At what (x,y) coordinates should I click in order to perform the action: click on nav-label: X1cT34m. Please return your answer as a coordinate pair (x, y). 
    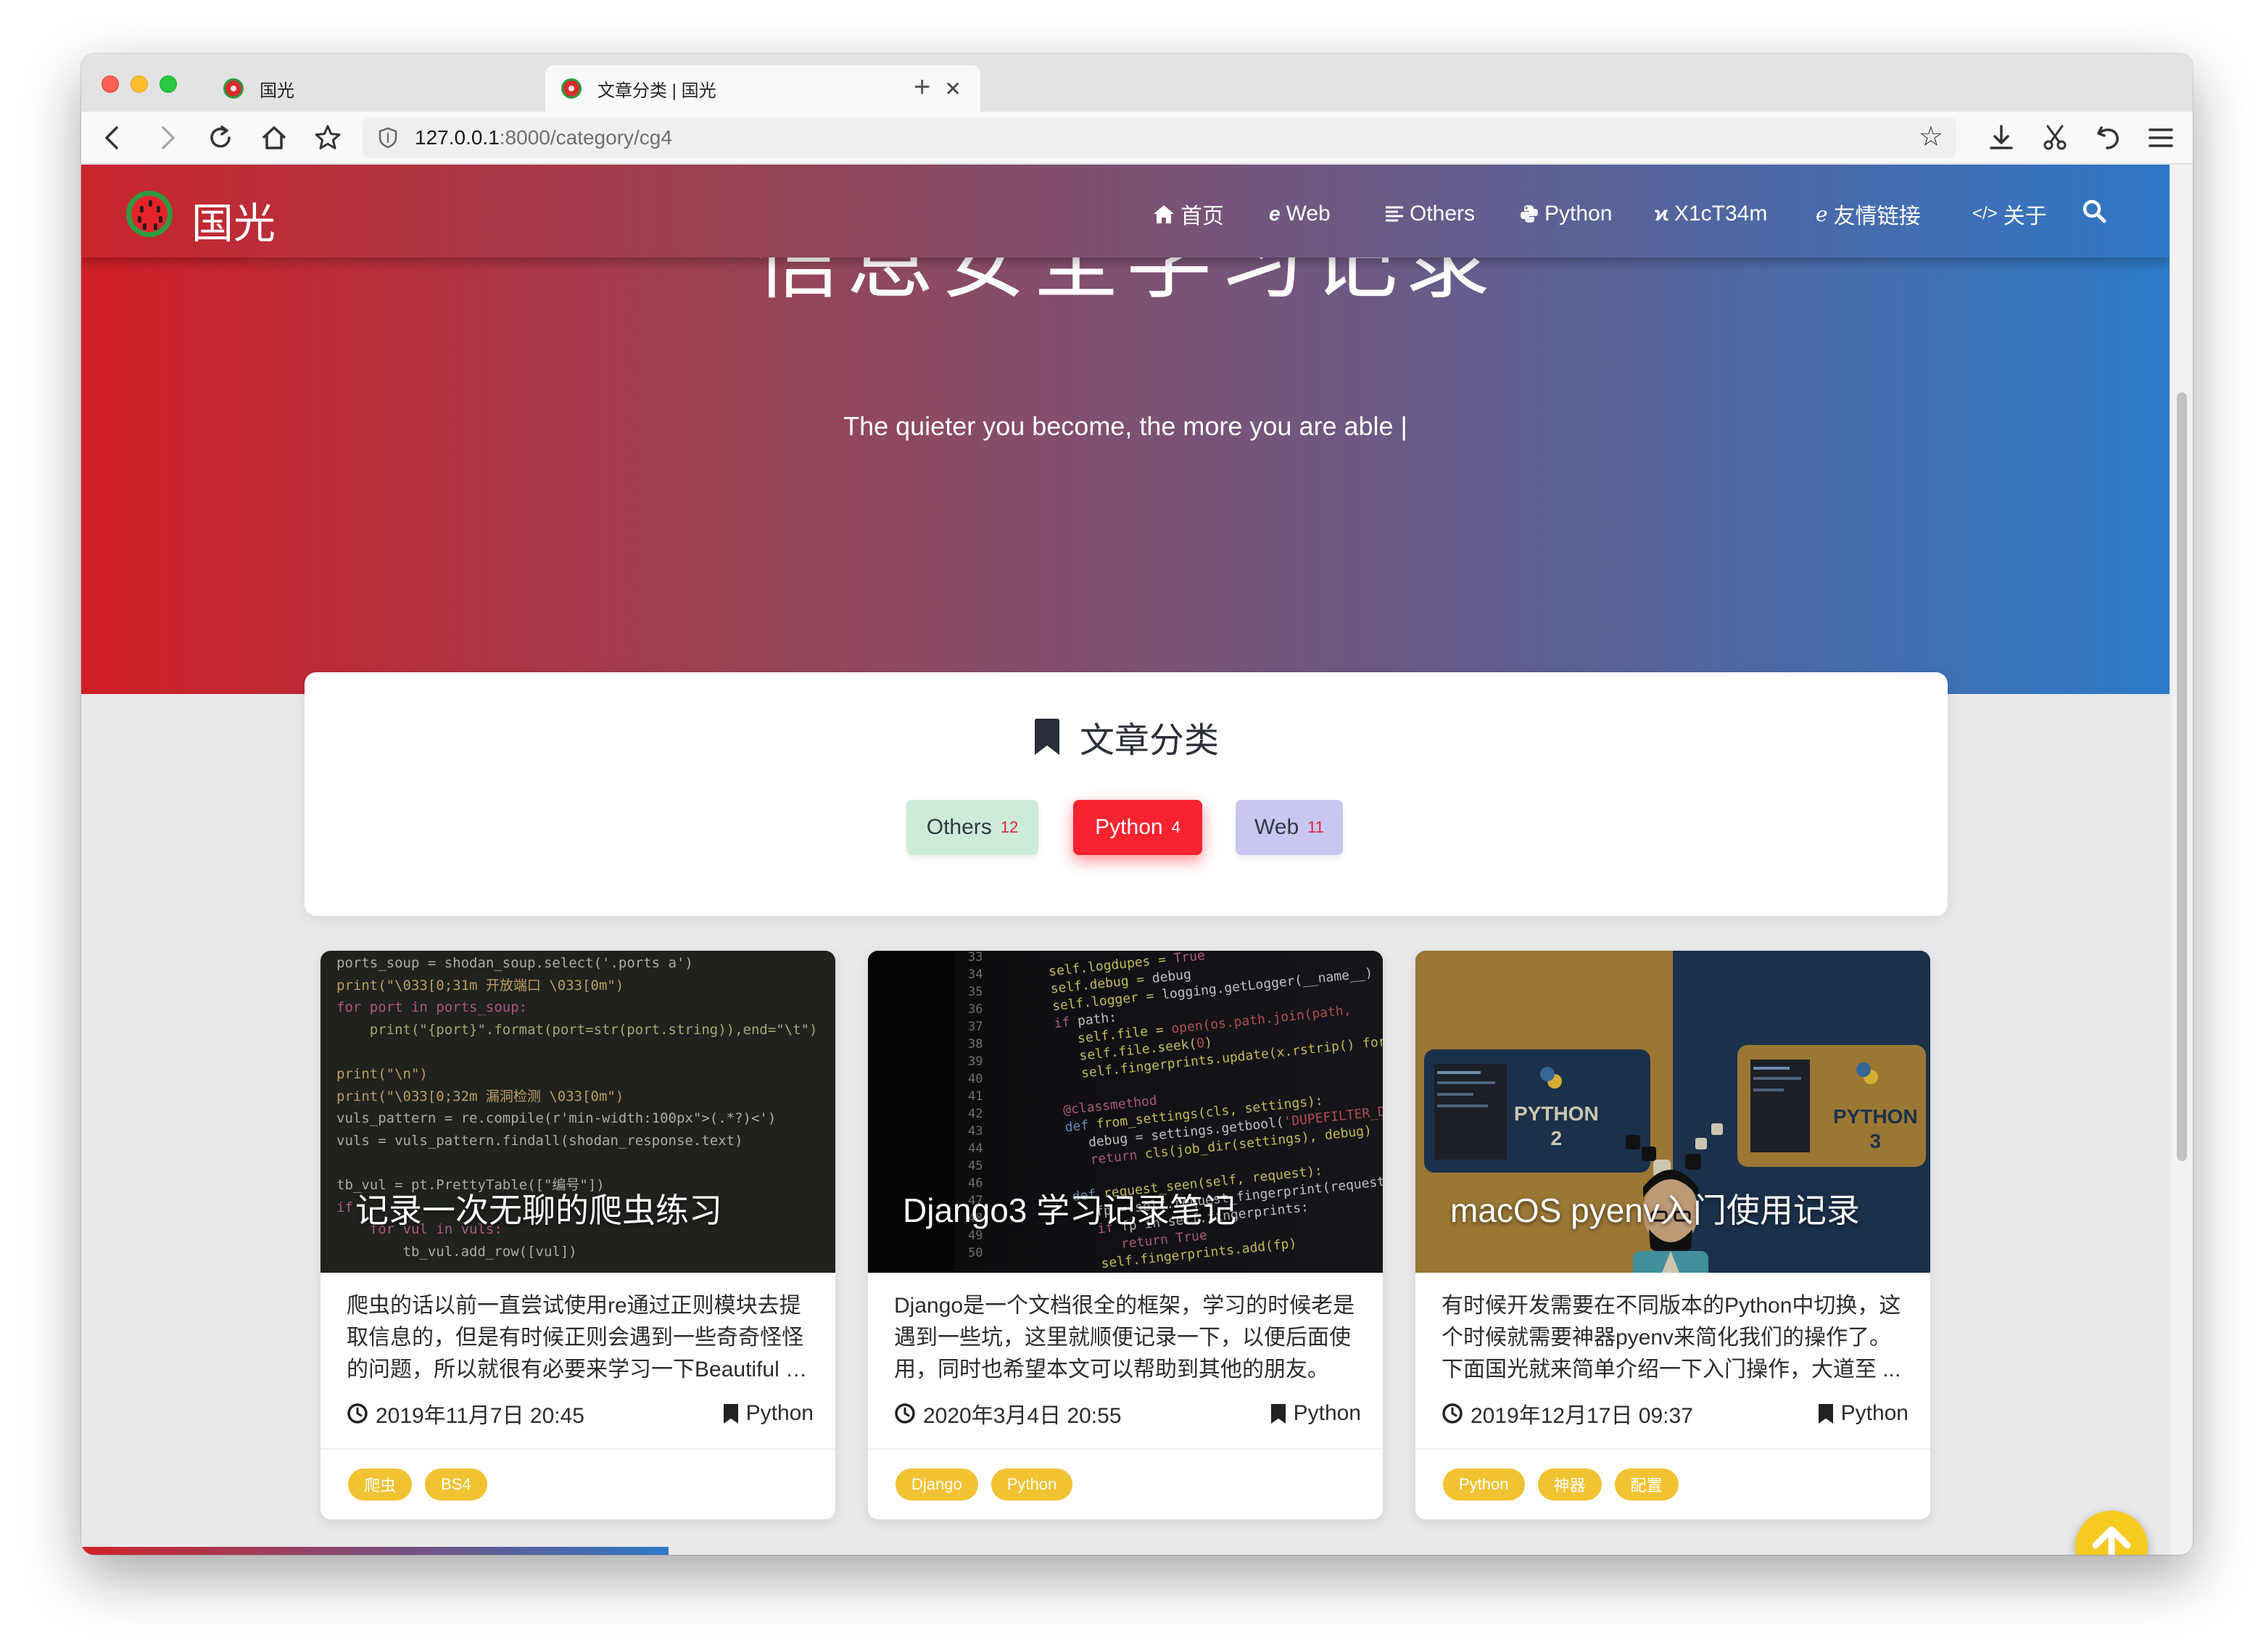
    Looking at the image, I should click on (1721, 214).